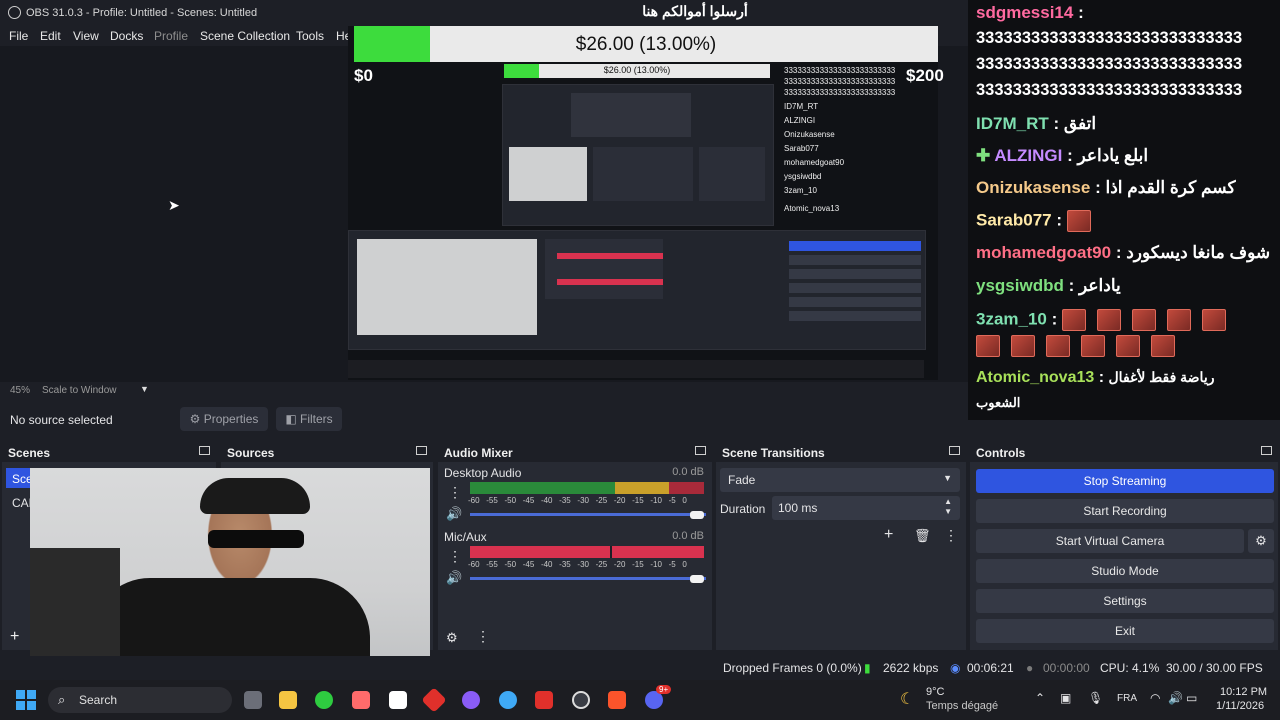 The width and height of the screenshot is (1280, 720). Describe the element at coordinates (1110, 541) in the screenshot. I see `start-virtual-camera-button: Start Virtual Camera` at that location.